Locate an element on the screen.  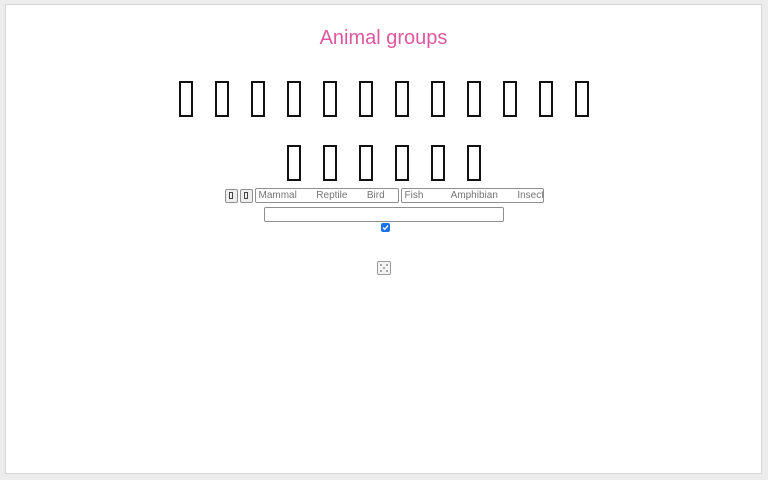
page-title: Animal groups is located at coordinates (383, 38).